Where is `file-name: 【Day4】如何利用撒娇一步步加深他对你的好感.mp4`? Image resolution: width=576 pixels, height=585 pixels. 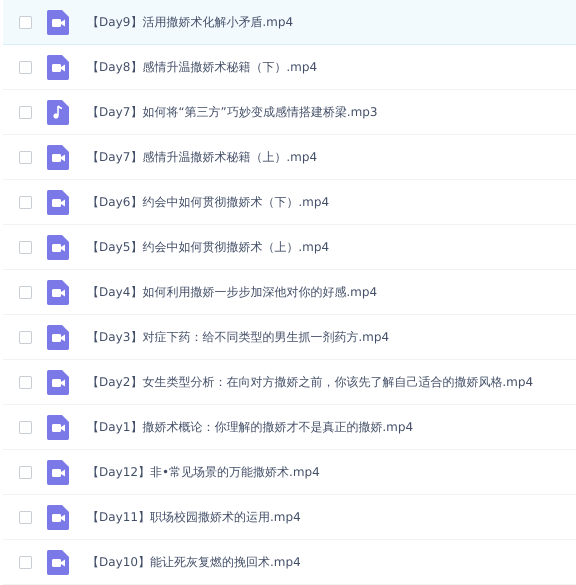 file-name: 【Day4】如何利用撒娇一步步加深他对你的好感.mp4 is located at coordinates (232, 292).